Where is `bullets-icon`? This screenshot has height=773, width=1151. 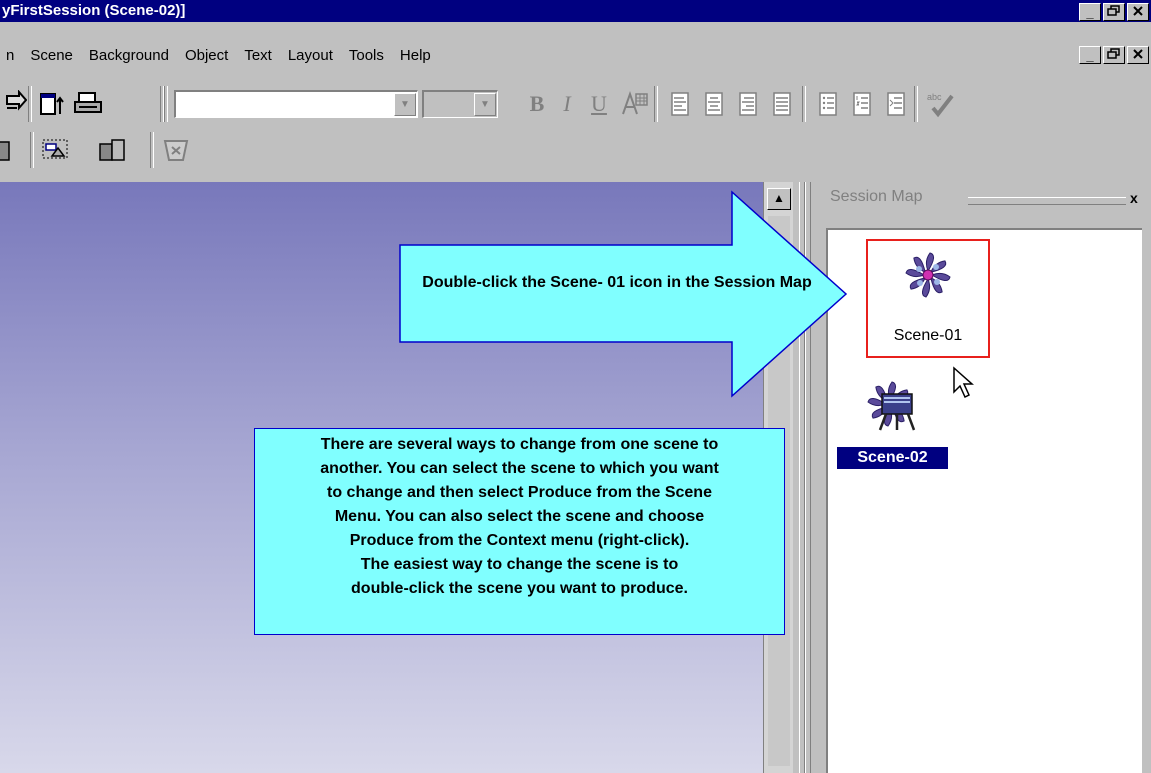 bullets-icon is located at coordinates (828, 104).